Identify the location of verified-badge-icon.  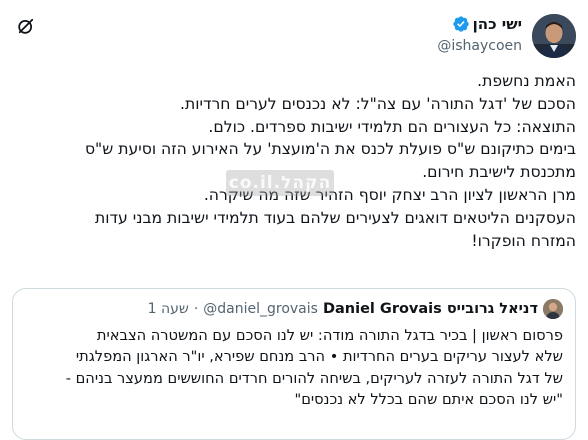
(461, 24).